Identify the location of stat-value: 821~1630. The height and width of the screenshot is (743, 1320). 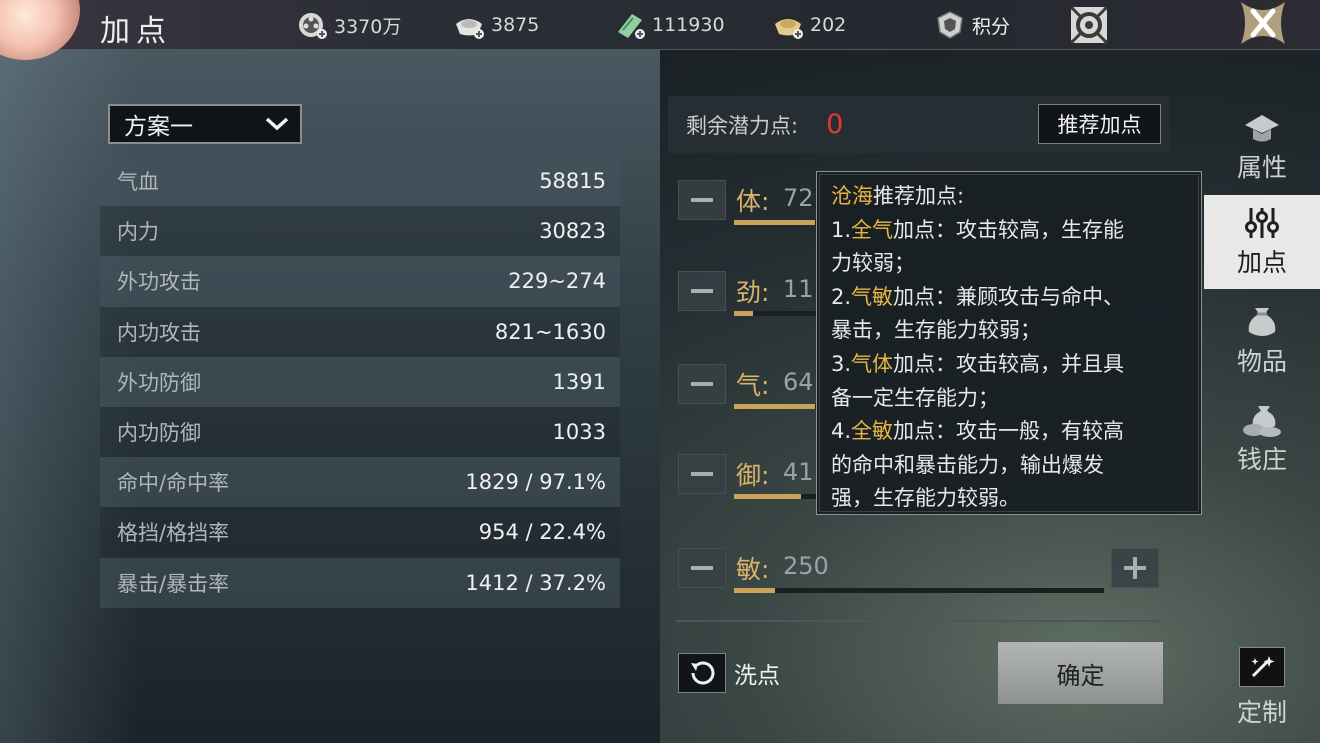
(550, 331).